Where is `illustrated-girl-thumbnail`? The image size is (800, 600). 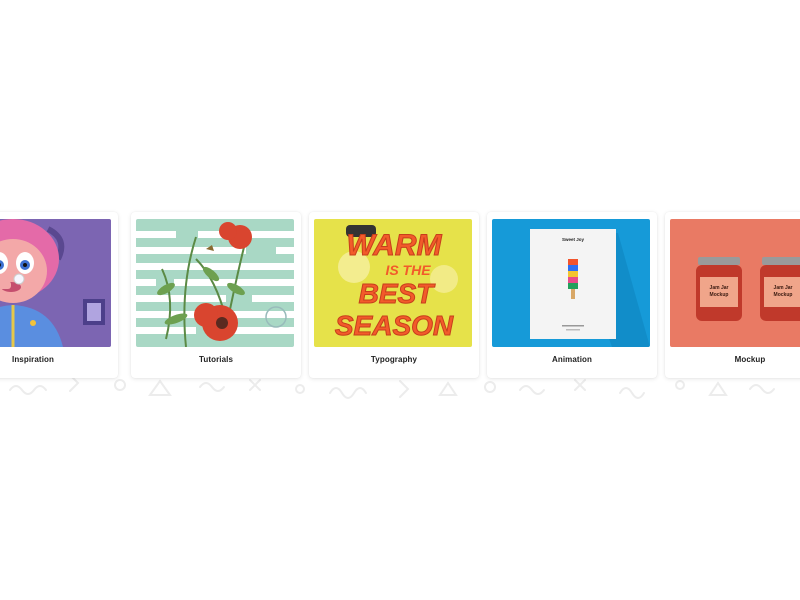 illustrated-girl-thumbnail is located at coordinates (55, 283).